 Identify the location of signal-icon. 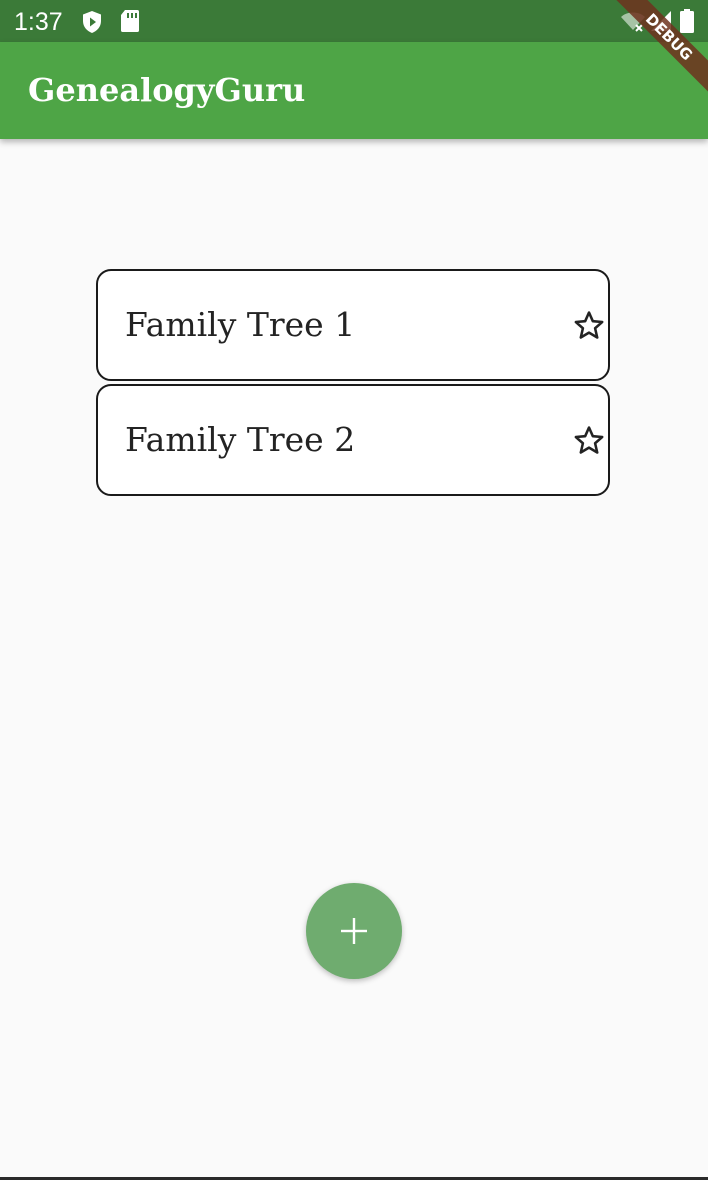
(661, 23).